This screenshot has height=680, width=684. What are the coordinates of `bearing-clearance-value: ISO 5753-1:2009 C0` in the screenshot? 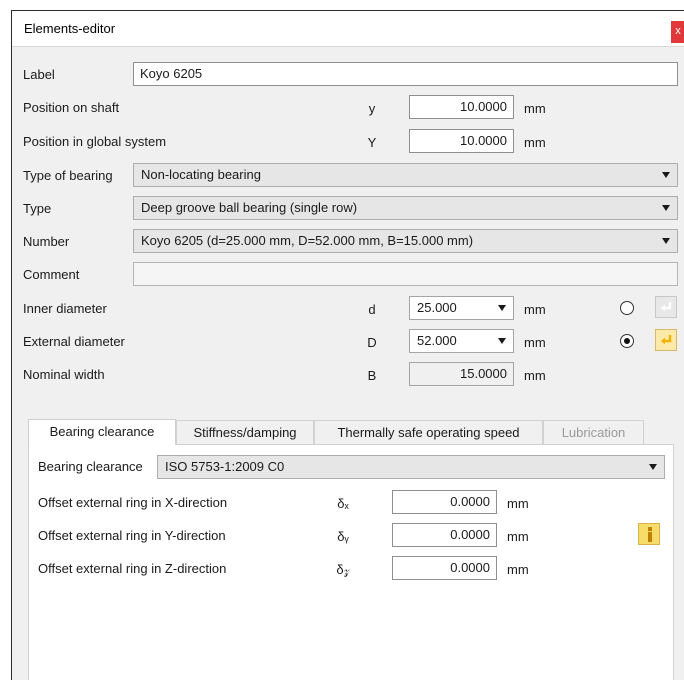 It's located at (225, 466).